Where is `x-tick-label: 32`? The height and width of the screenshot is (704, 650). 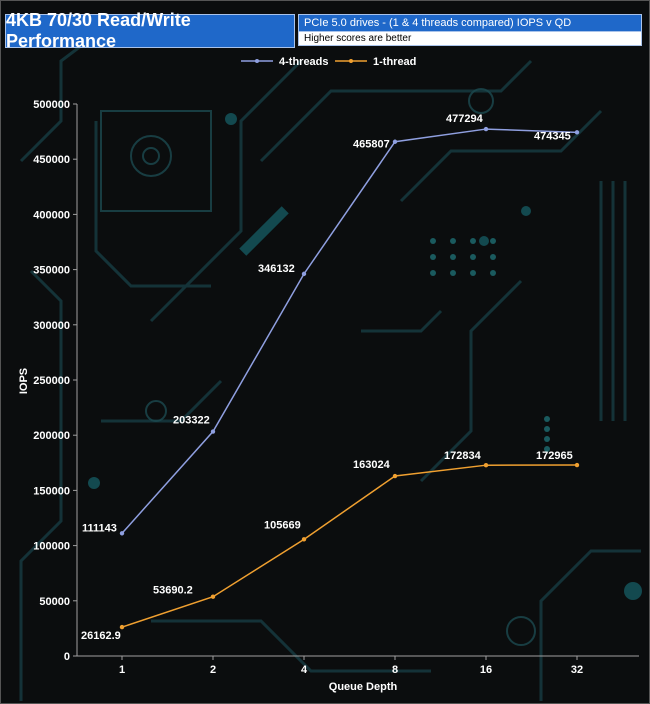
x-tick-label: 32 is located at coordinates (577, 670).